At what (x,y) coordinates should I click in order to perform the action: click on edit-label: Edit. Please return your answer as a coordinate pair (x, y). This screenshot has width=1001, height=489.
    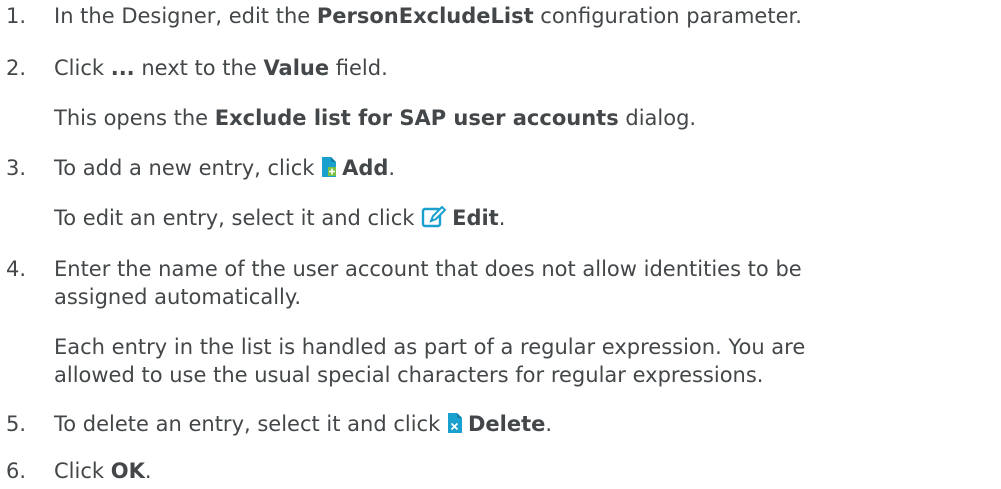
    Looking at the image, I should click on (475, 218).